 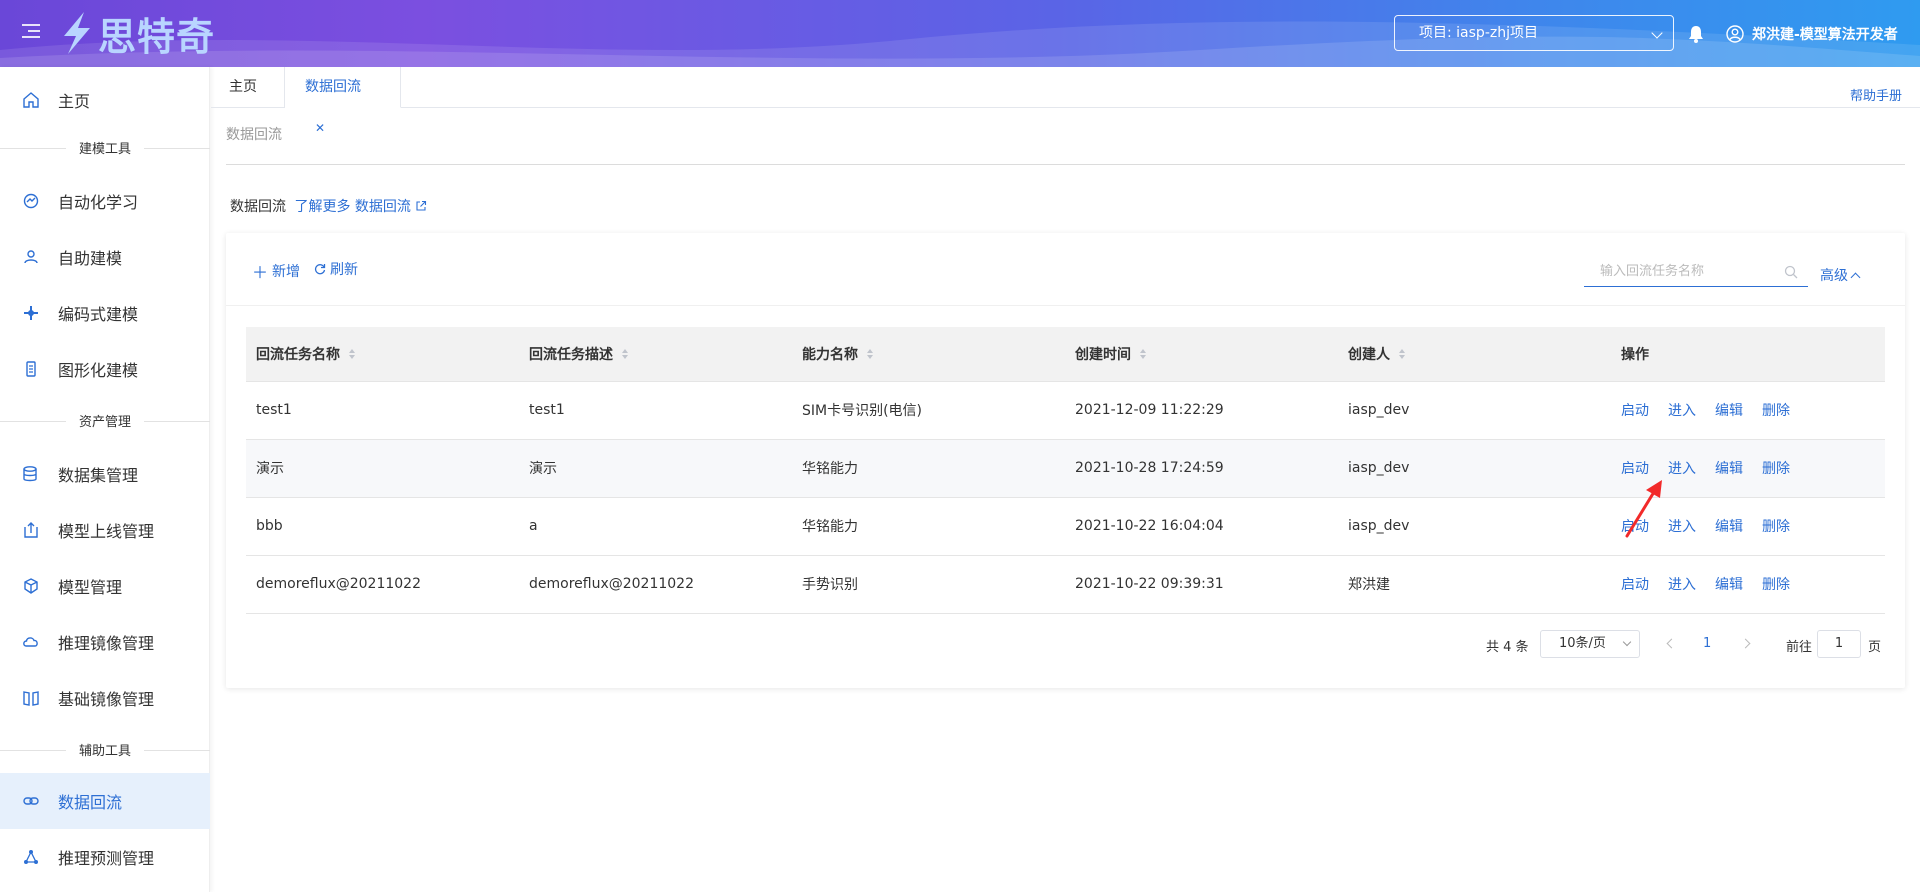 What do you see at coordinates (1534, 33) in the screenshot?
I see `project-select: 项目: iasp-zhj项目` at bounding box center [1534, 33].